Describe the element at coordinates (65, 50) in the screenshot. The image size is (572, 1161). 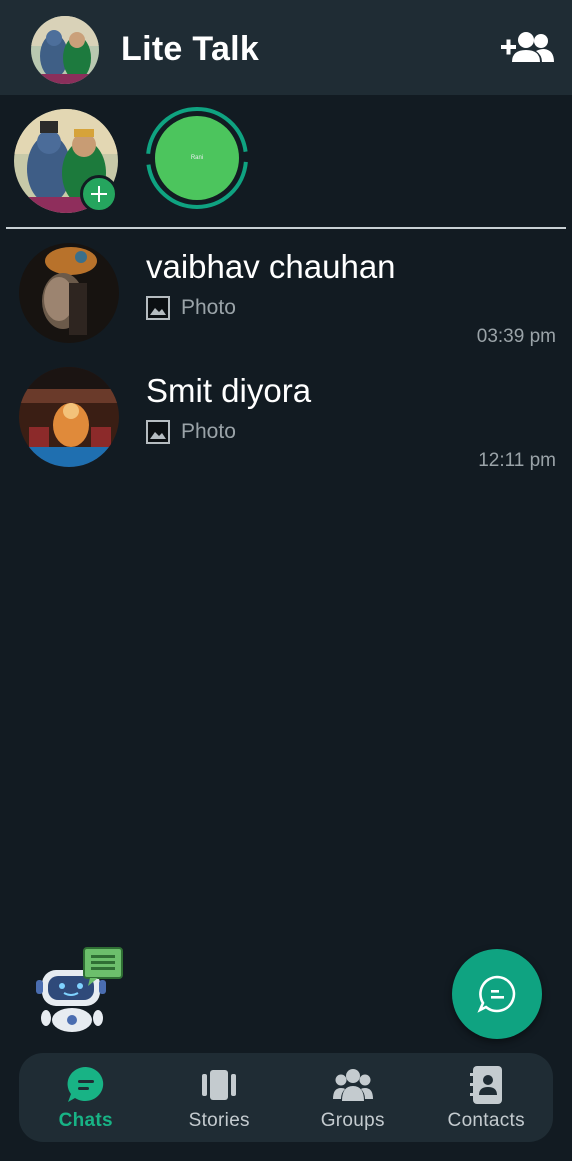
I see `profile-avatar` at that location.